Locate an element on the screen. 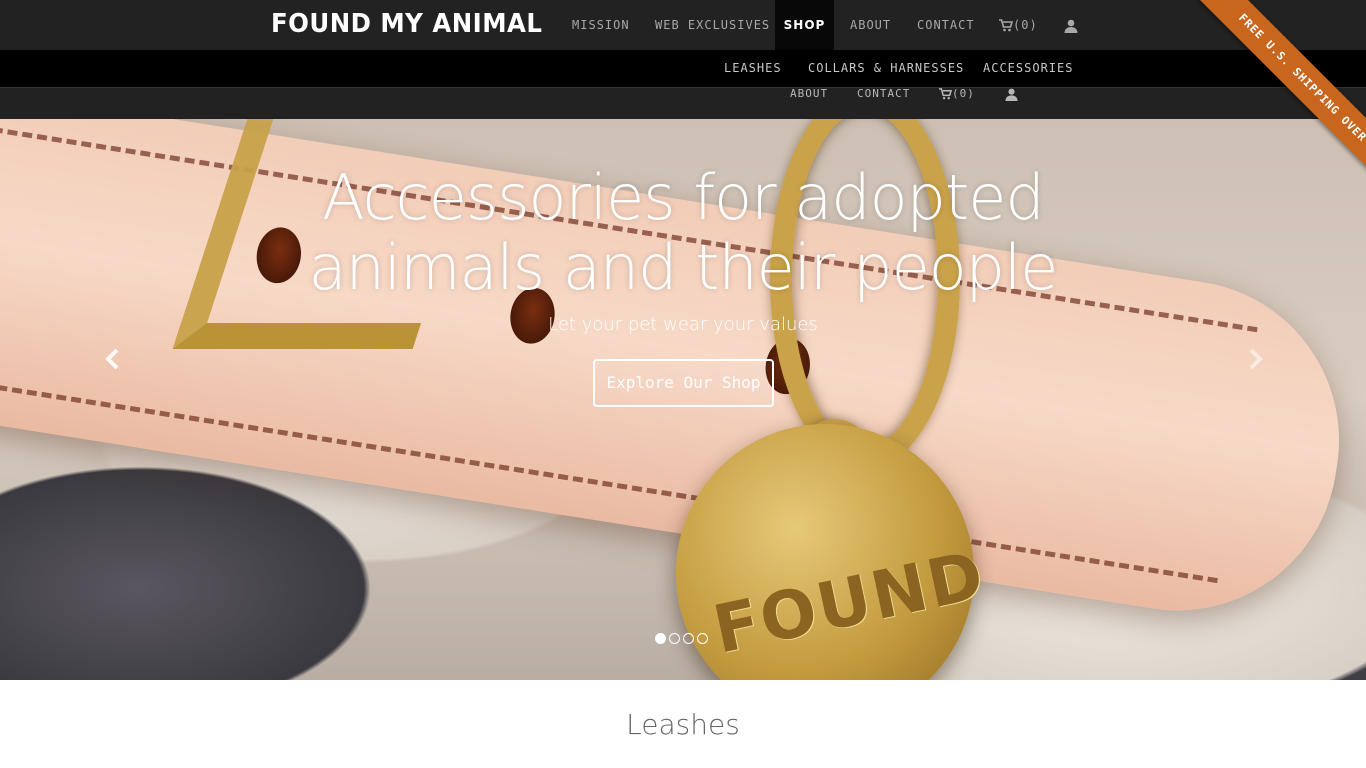  carousel-indicators is located at coordinates (681, 638).